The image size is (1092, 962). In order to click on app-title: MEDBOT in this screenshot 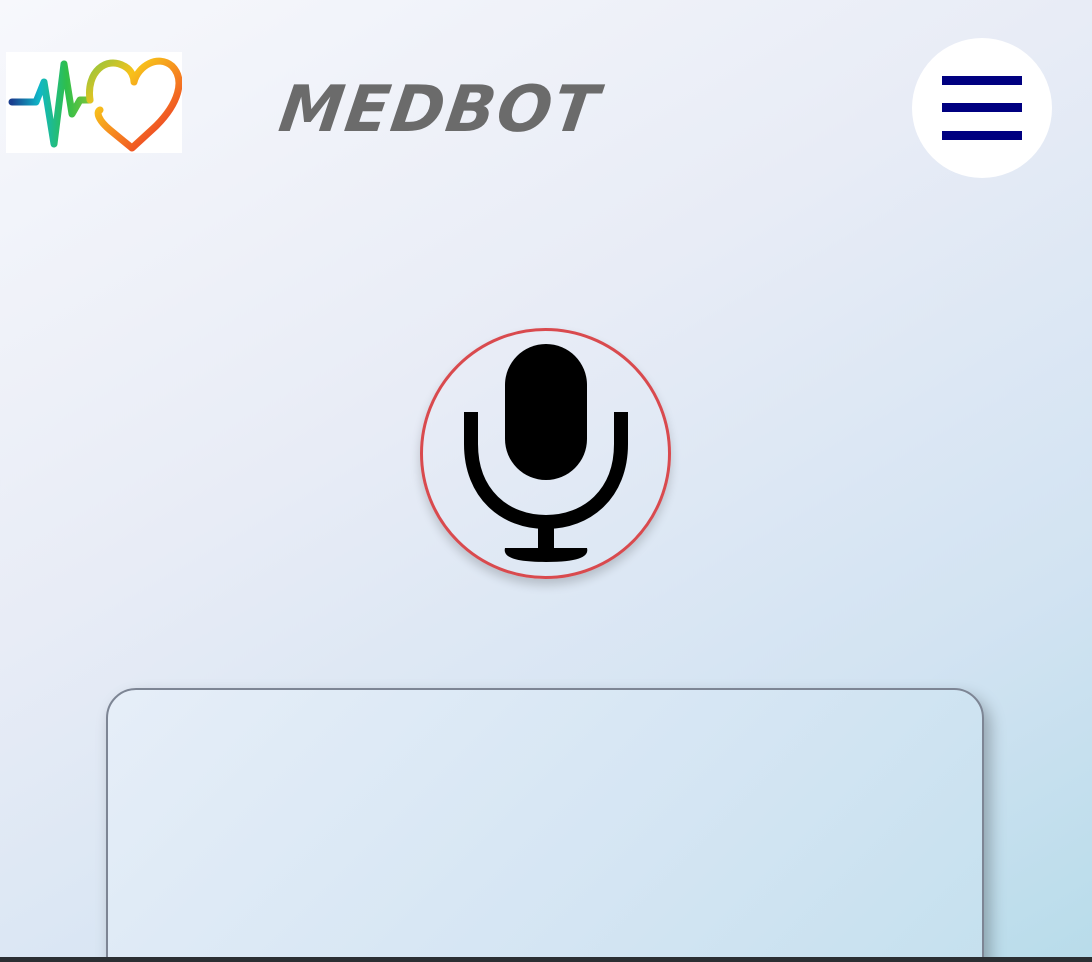, I will do `click(439, 110)`.